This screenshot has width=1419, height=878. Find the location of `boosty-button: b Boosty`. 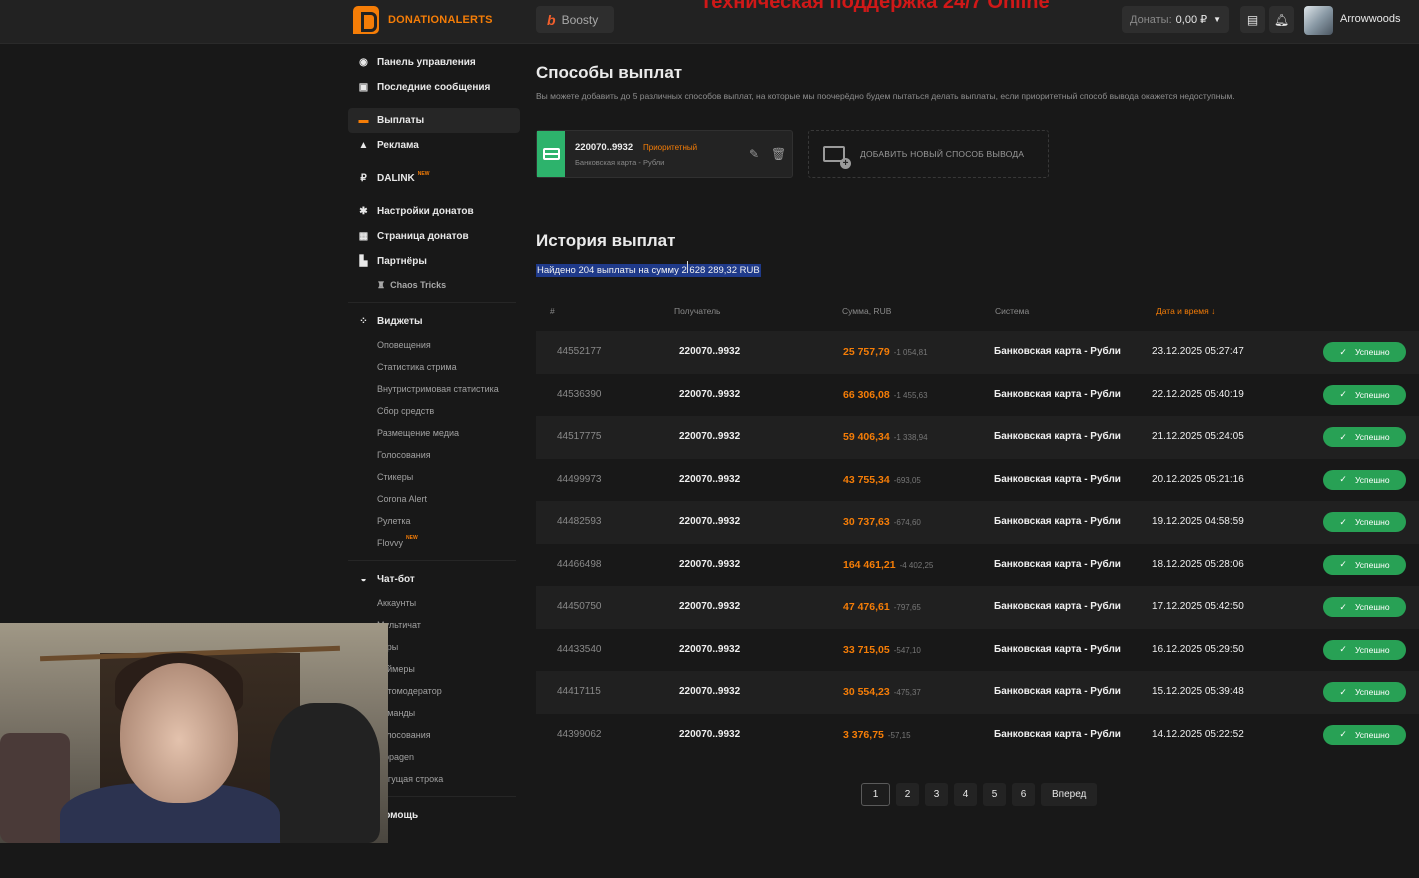

boosty-button: b Boosty is located at coordinates (575, 19).